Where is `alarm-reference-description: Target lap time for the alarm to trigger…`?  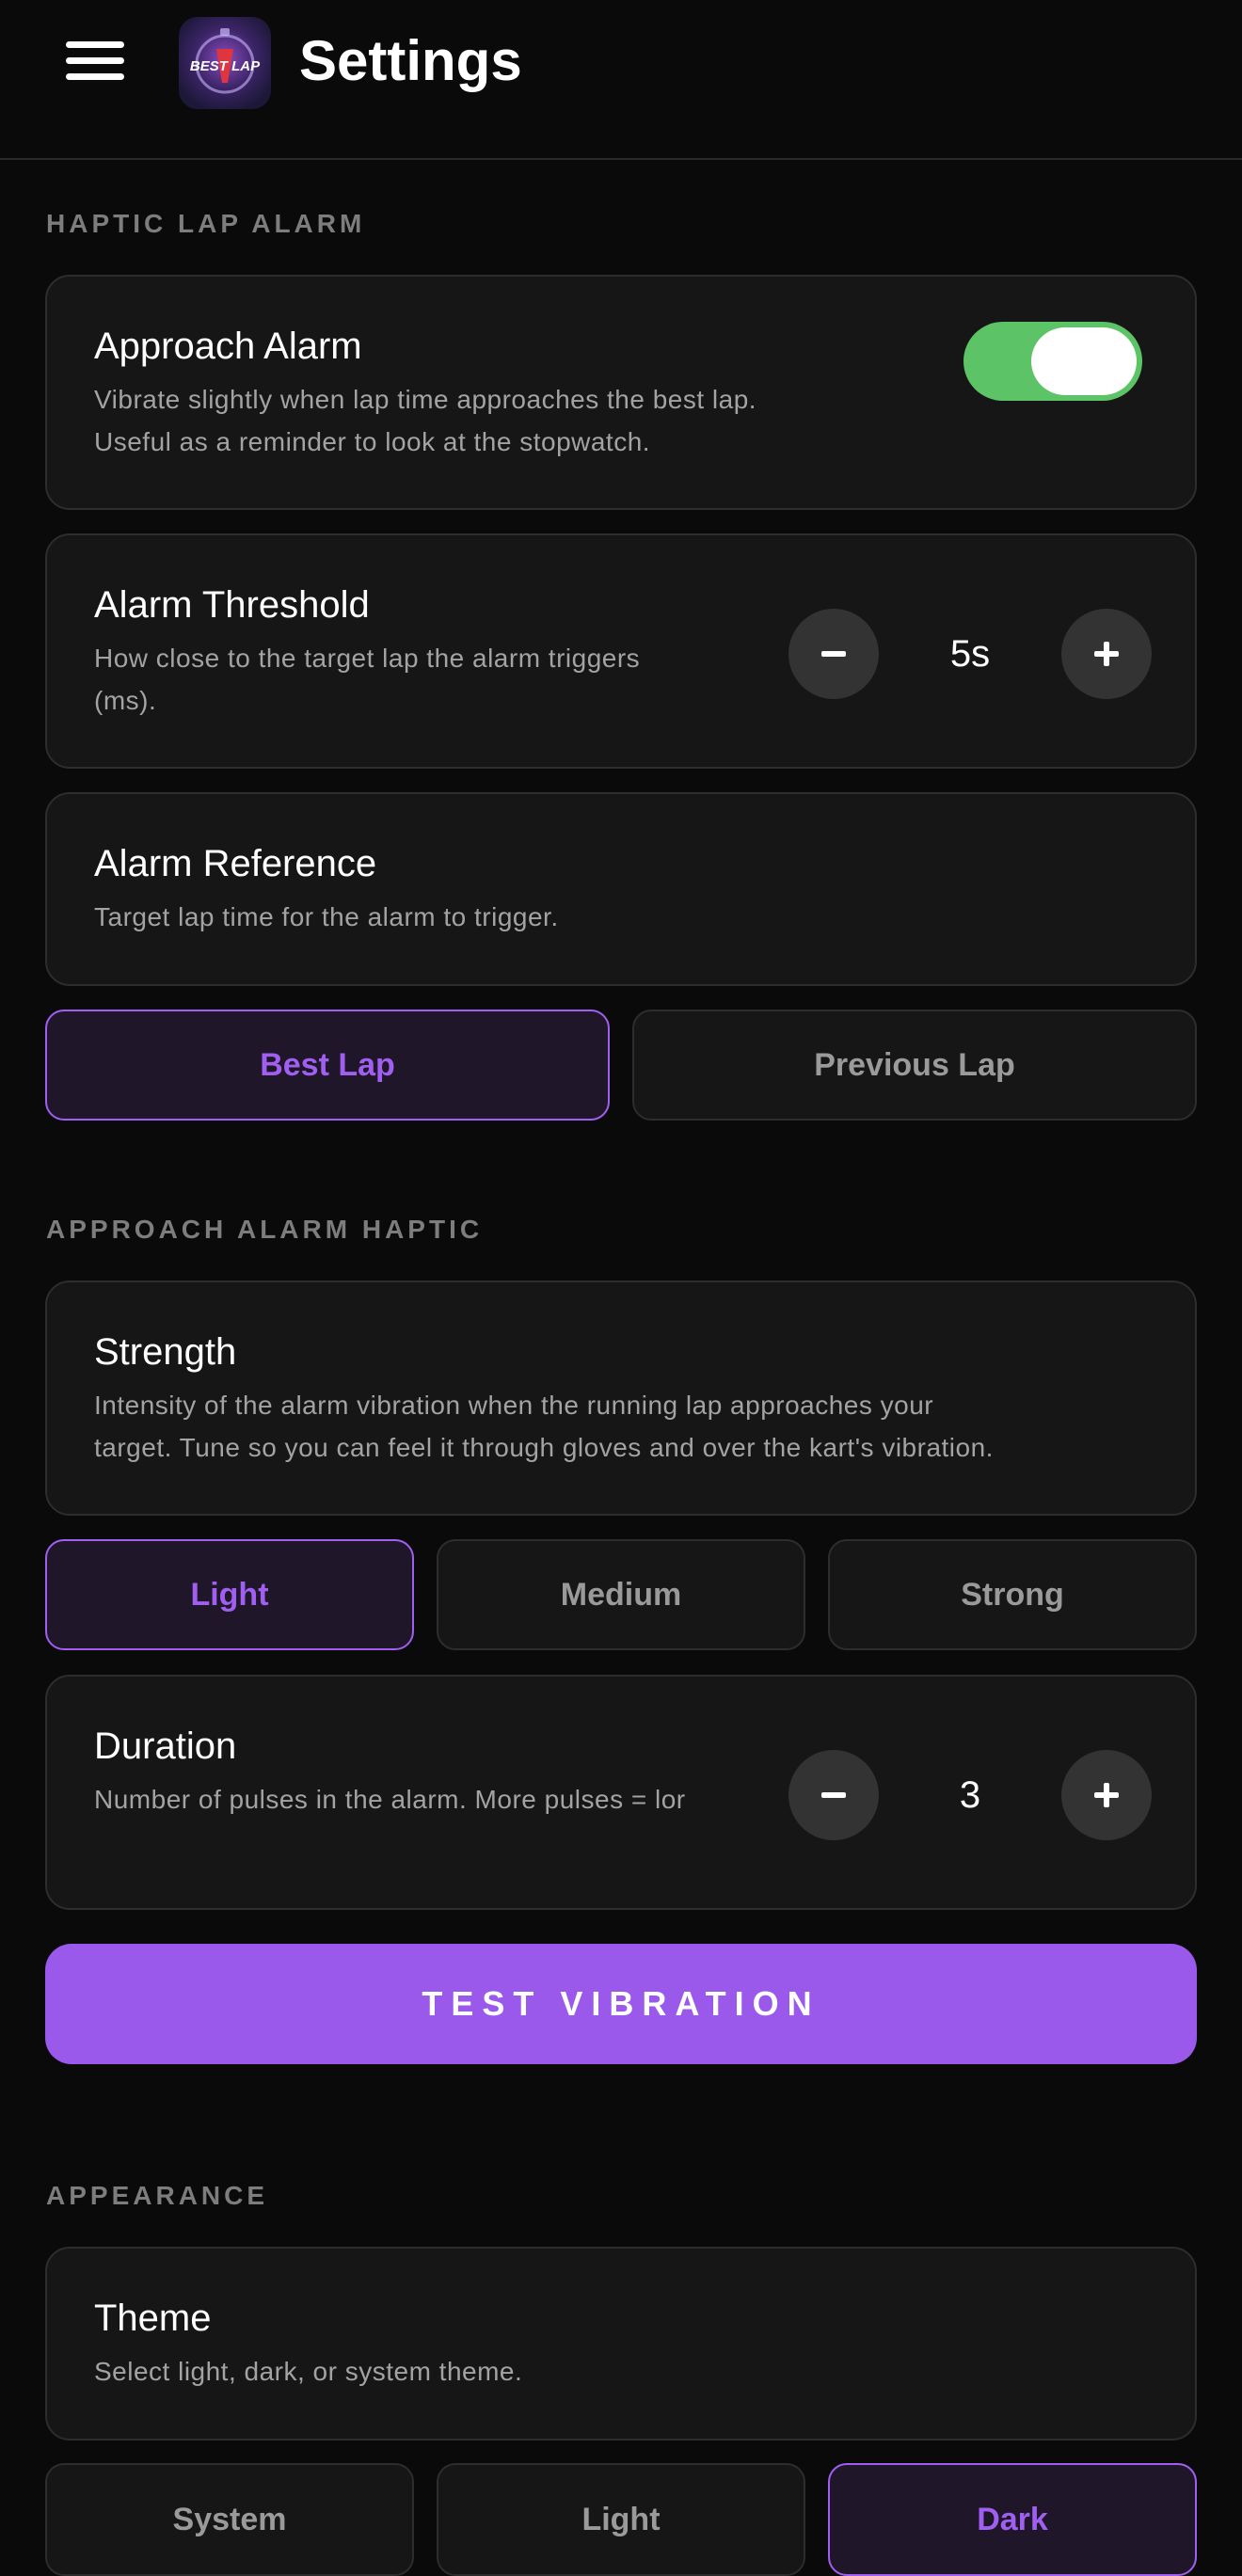 alarm-reference-description: Target lap time for the alarm to trigger… is located at coordinates (326, 916).